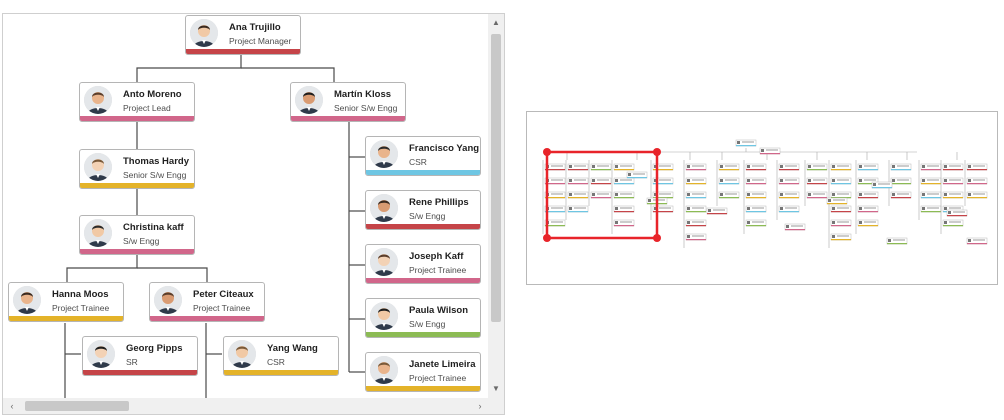 This screenshot has height=420, width=1004. What do you see at coordinates (281, 356) in the screenshot?
I see `org-node: Yang Wang CSR` at bounding box center [281, 356].